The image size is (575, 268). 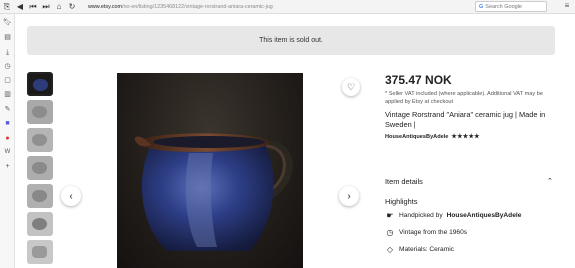 I want to click on chevron-right-icon: ›, so click(x=349, y=196).